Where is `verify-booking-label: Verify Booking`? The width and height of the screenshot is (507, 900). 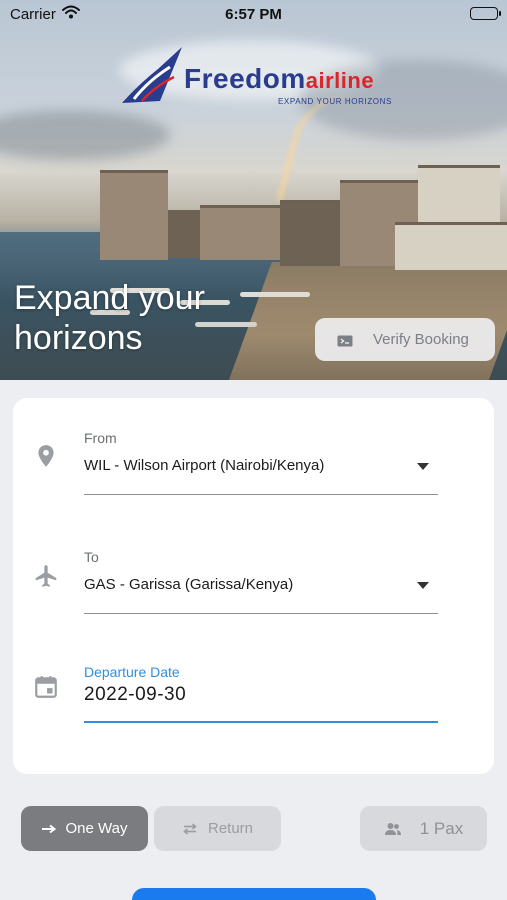
verify-booking-label: Verify Booking is located at coordinates (421, 339).